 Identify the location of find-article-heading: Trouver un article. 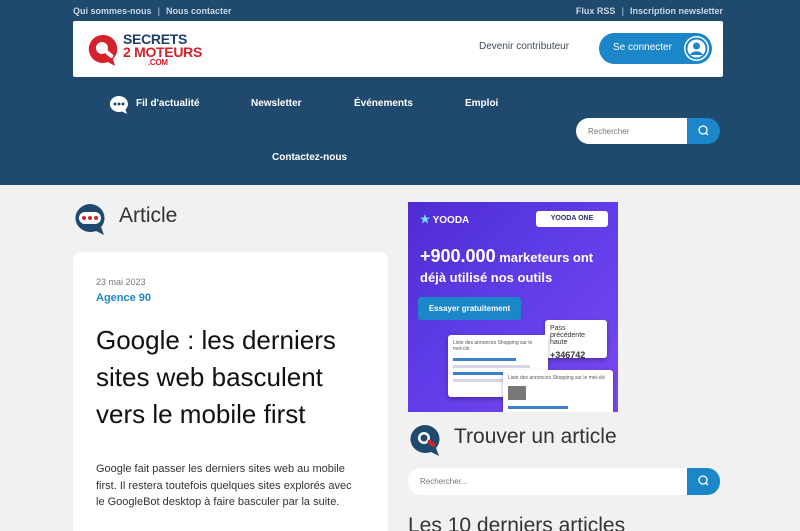
(512, 440).